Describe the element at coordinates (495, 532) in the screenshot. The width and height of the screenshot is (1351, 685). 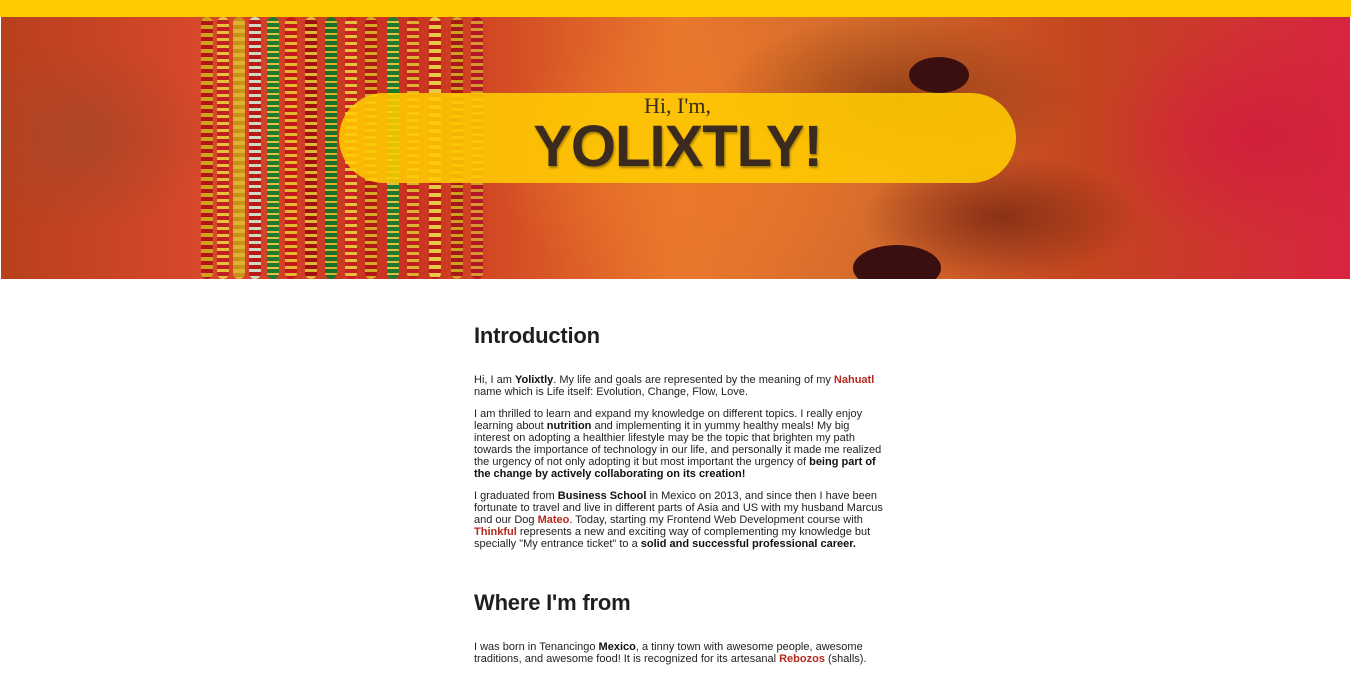
I see `thinkful-link: Thinkful` at that location.